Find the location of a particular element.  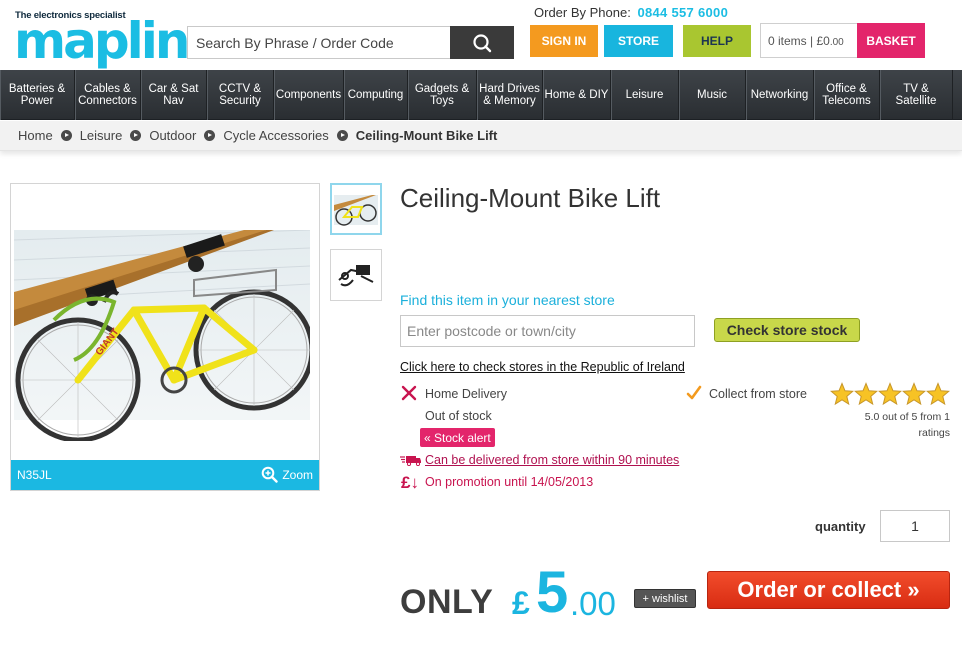

price-currency: £ is located at coordinates (521, 603).